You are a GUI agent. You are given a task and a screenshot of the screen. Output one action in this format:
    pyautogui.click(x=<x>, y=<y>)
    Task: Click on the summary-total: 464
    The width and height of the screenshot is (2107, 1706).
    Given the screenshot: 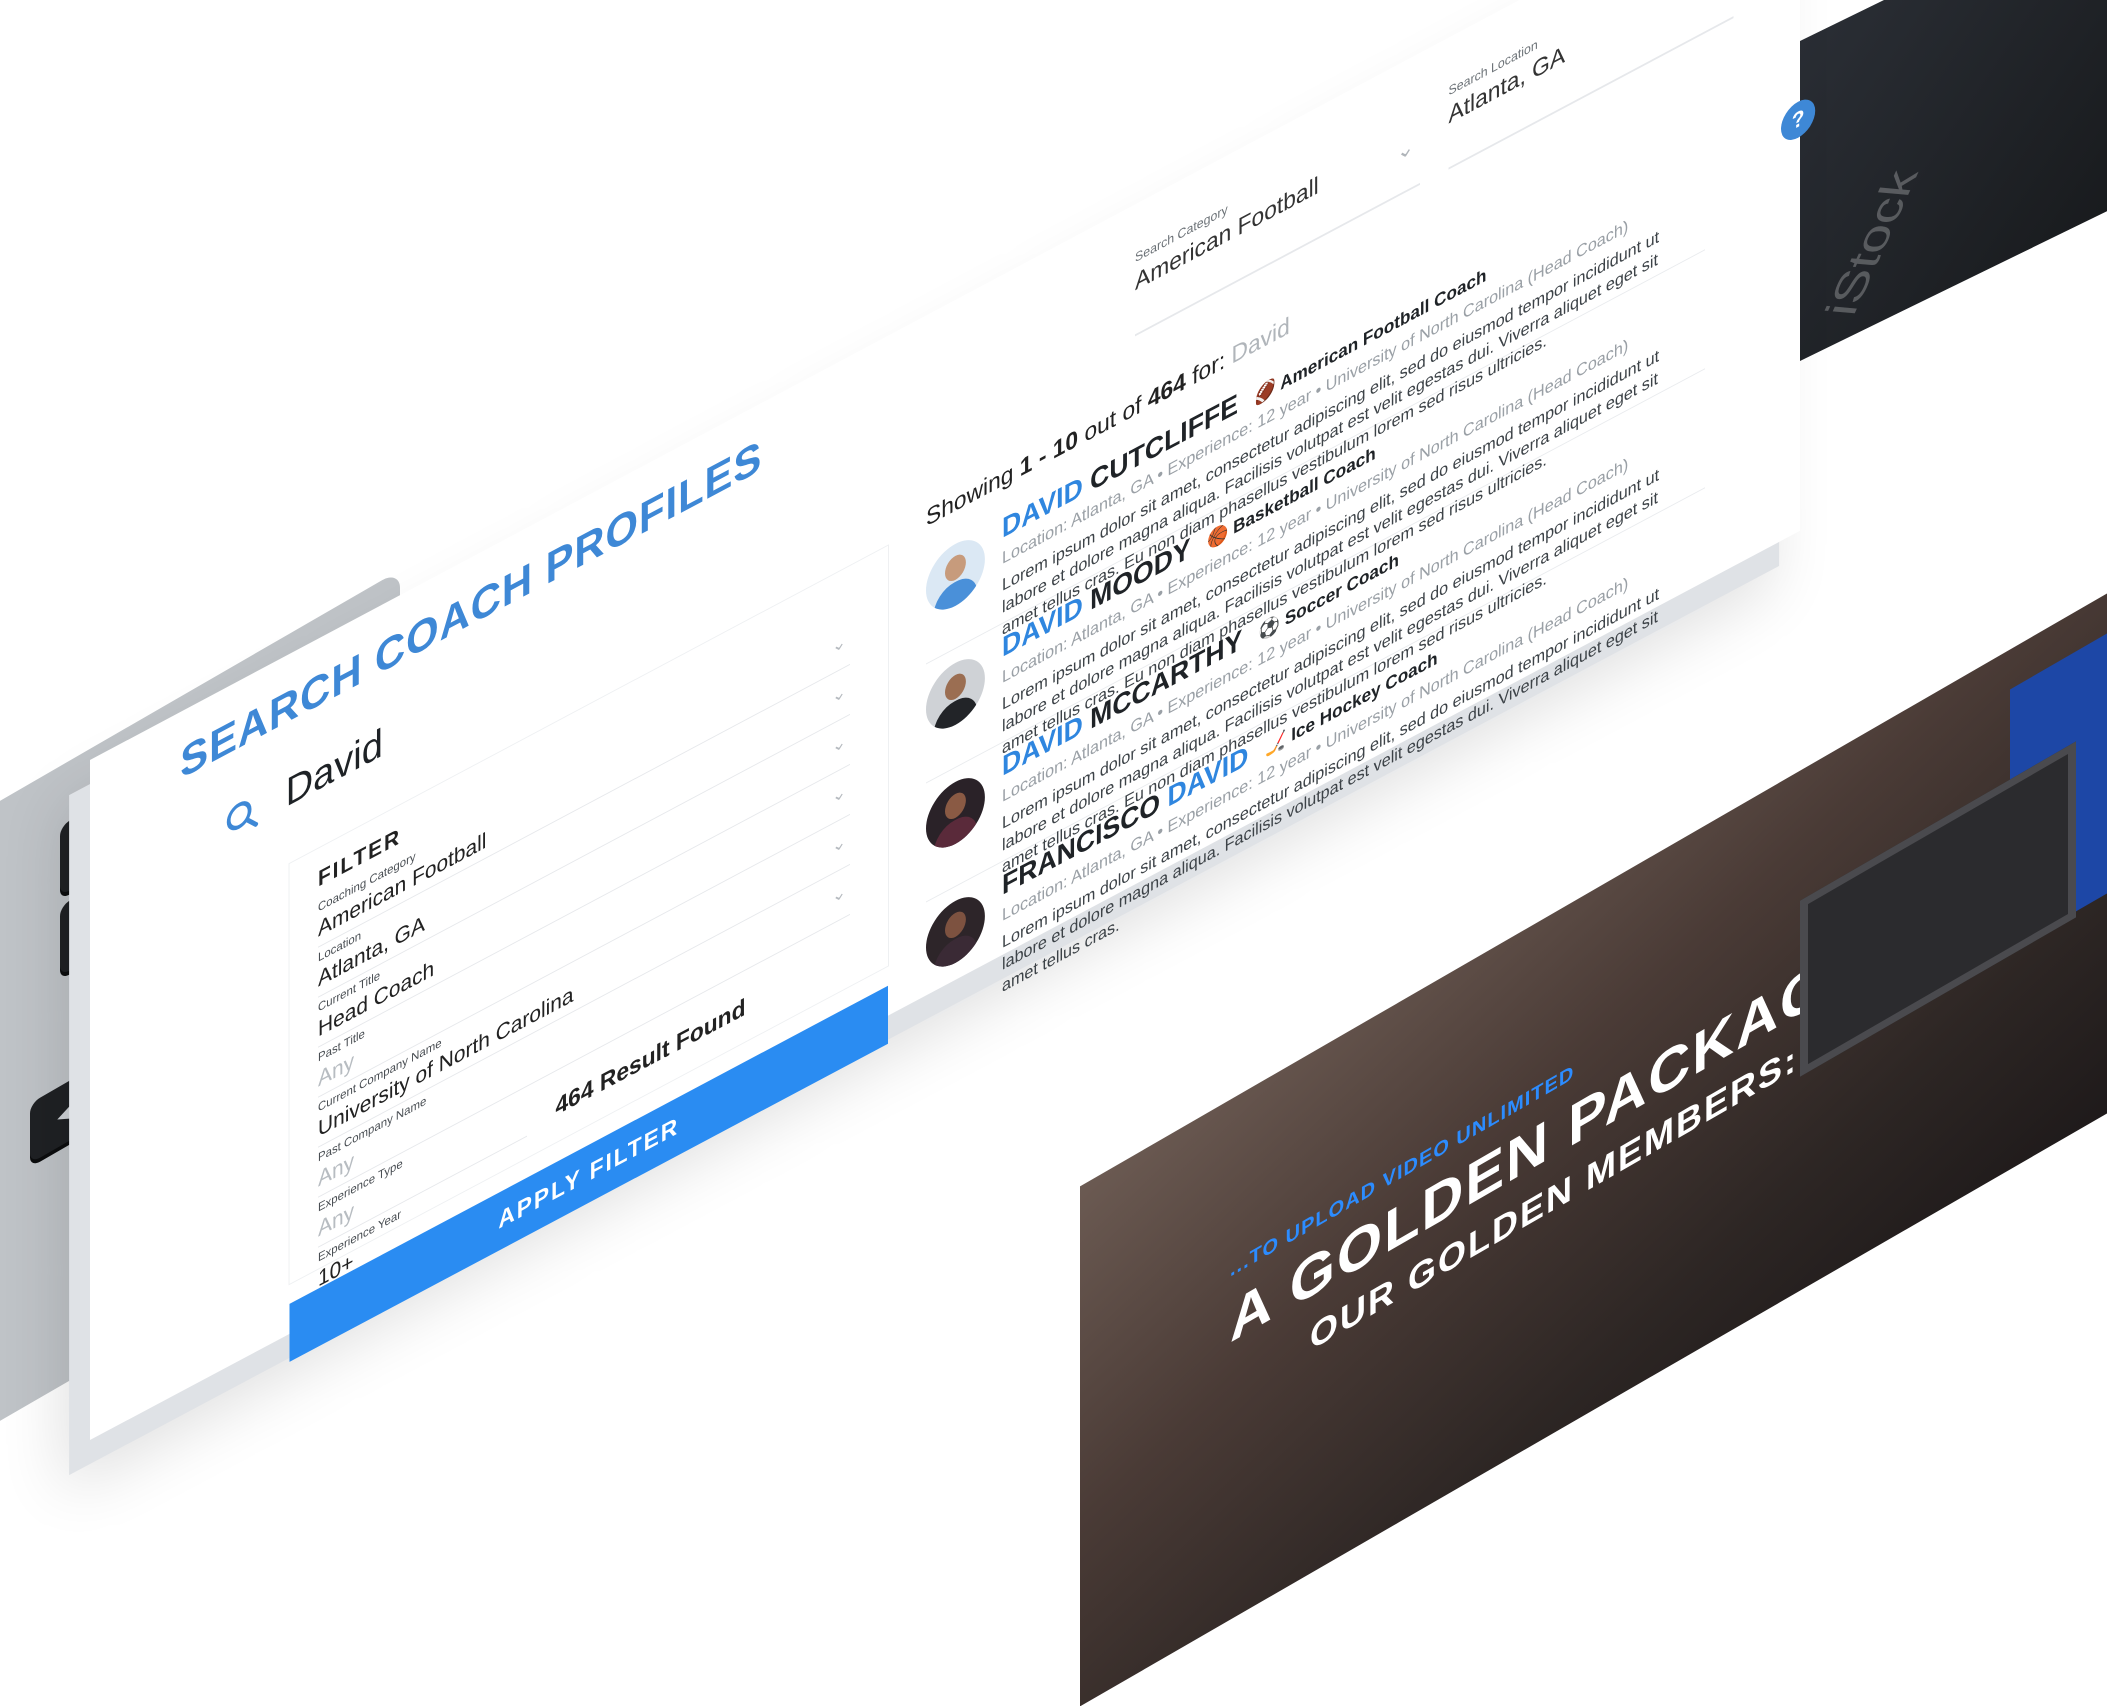 What is the action you would take?
    pyautogui.click(x=1167, y=390)
    